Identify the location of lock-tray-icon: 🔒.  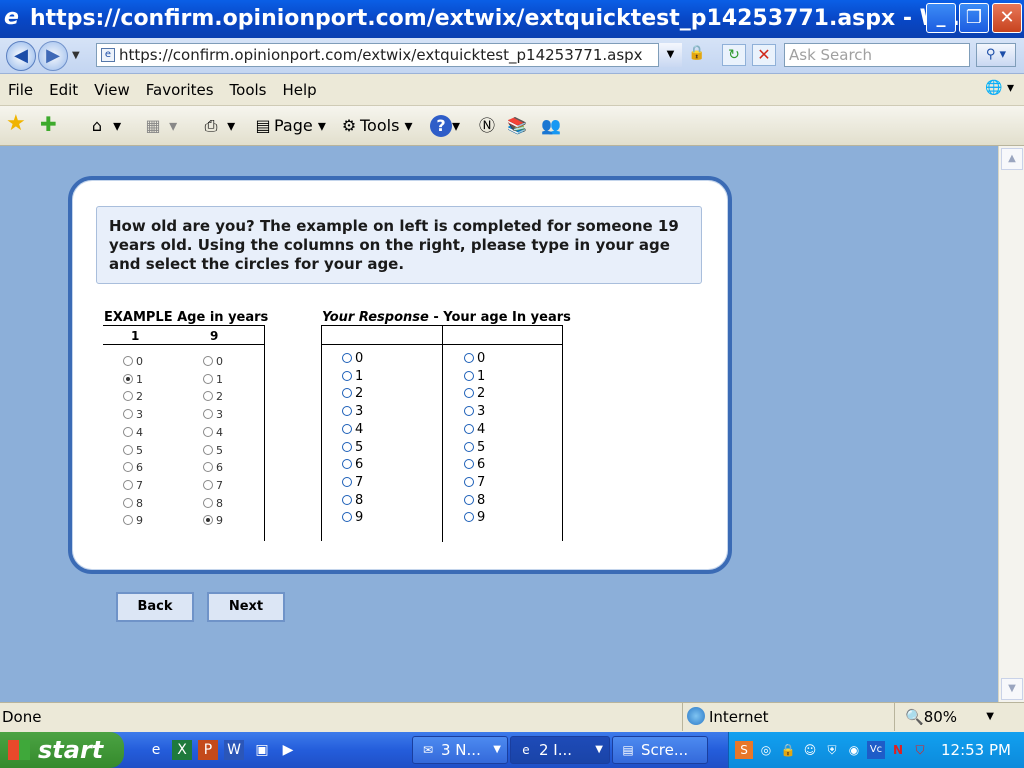
(788, 750).